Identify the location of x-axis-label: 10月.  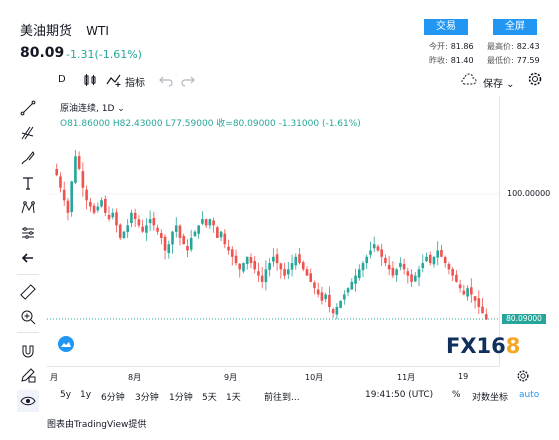
(314, 377).